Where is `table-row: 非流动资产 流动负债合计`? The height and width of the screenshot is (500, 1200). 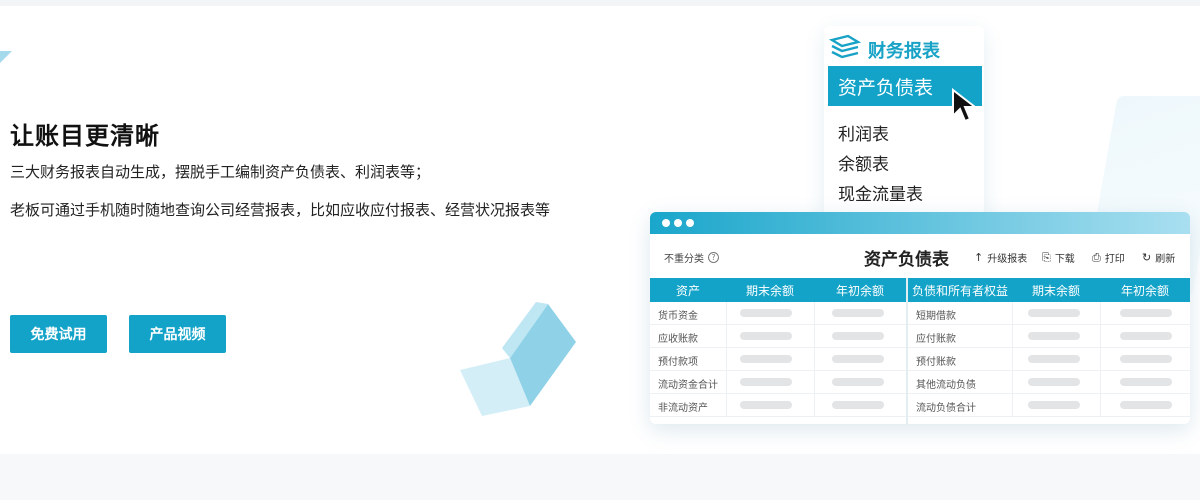 table-row: 非流动资产 流动负债合计 is located at coordinates (920, 405).